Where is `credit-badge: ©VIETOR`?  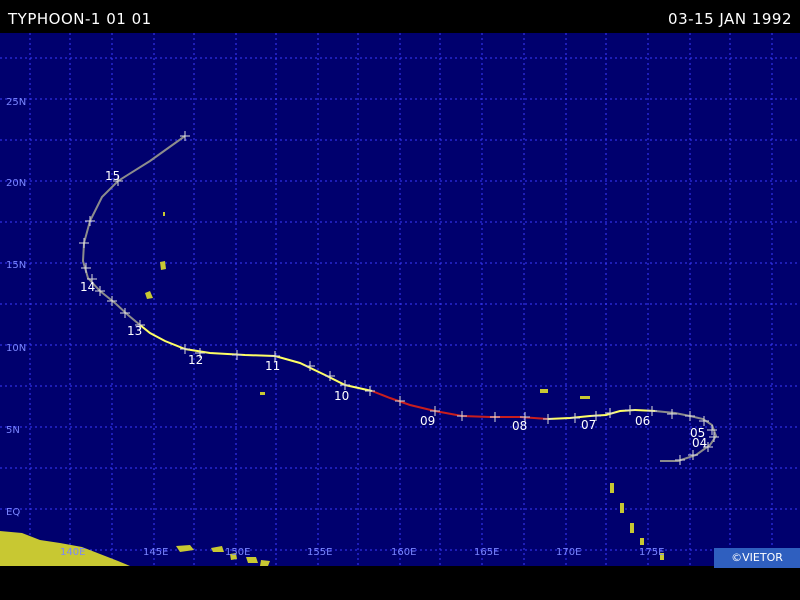 credit-badge: ©VIETOR is located at coordinates (757, 558).